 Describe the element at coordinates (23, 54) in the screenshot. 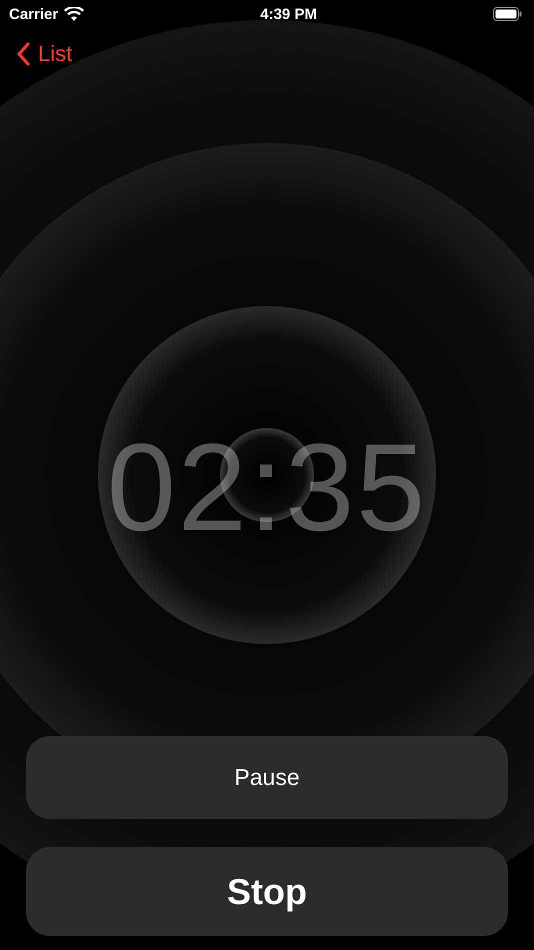

I see `chevron-left-icon` at that location.